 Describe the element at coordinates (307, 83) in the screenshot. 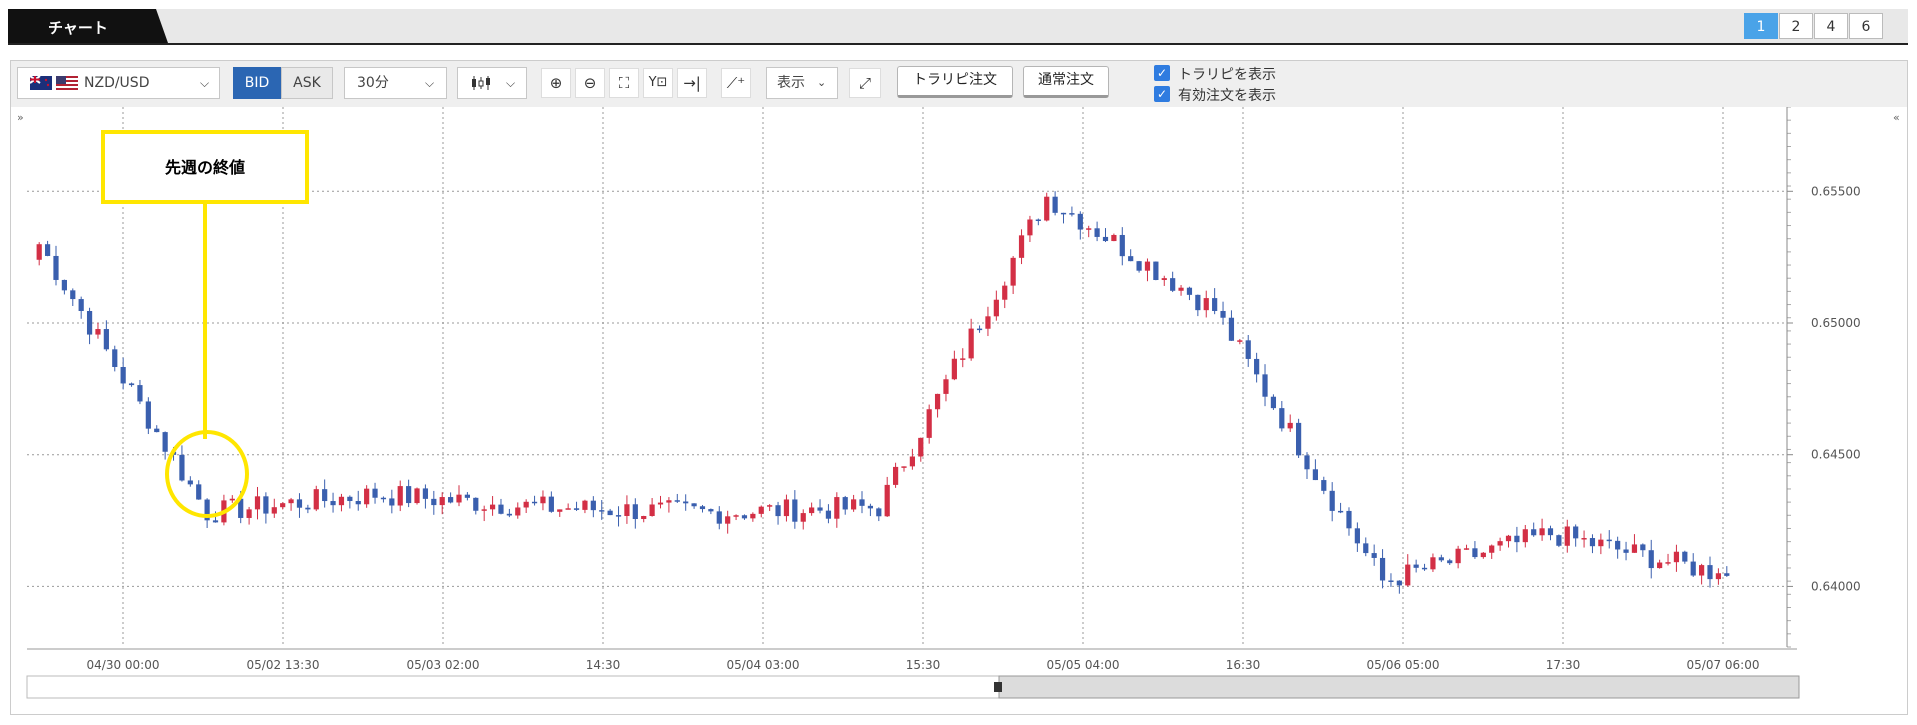

I see `ask-button: ASK` at that location.